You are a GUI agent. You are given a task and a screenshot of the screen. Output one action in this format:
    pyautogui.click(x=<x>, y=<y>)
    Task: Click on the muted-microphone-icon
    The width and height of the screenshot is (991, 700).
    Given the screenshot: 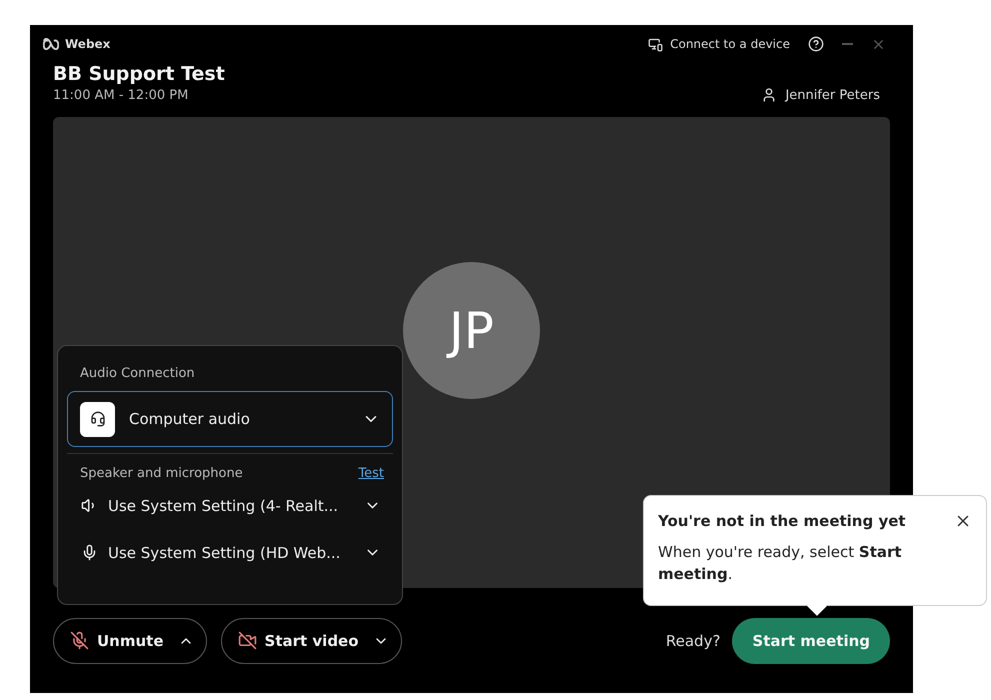 What is the action you would take?
    pyautogui.click(x=79, y=640)
    